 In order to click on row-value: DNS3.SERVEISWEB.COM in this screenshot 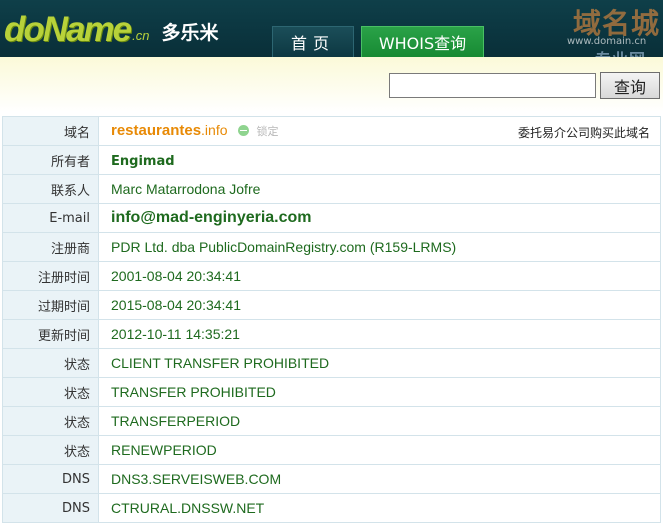, I will do `click(379, 479)`.